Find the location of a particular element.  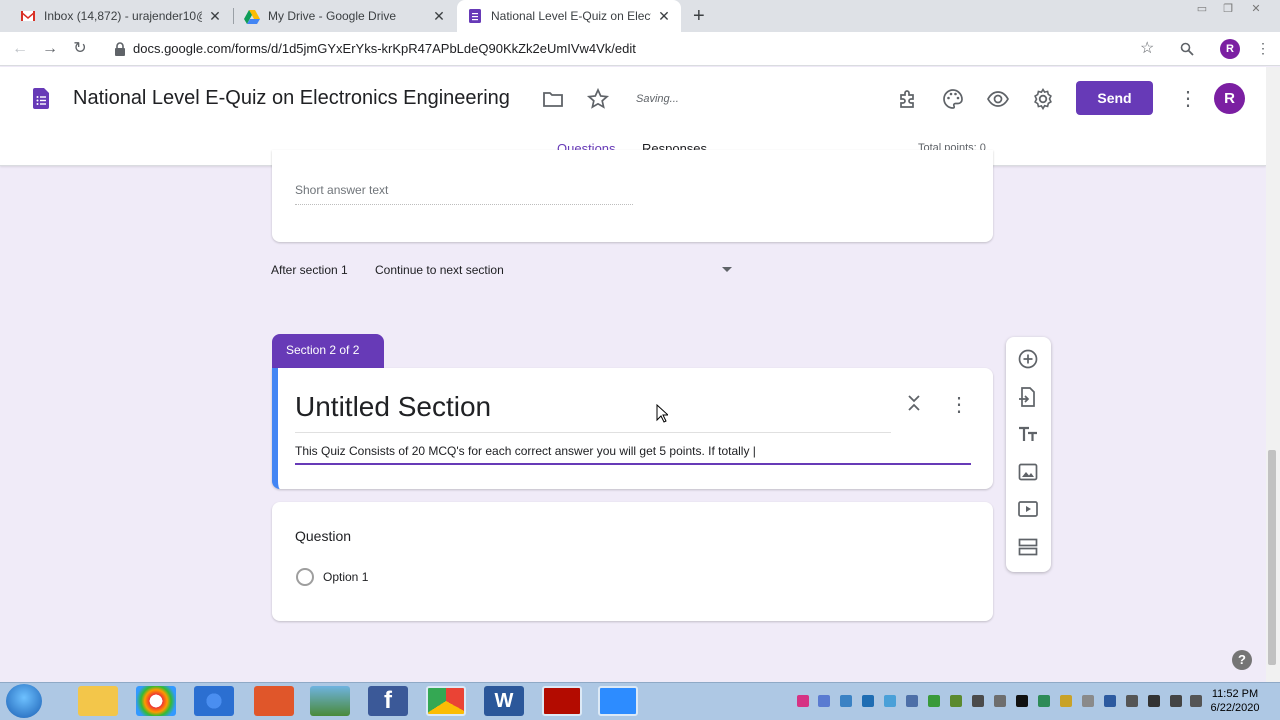

tab-drive: My Drive - Google Drive ✕ is located at coordinates (345, 16).